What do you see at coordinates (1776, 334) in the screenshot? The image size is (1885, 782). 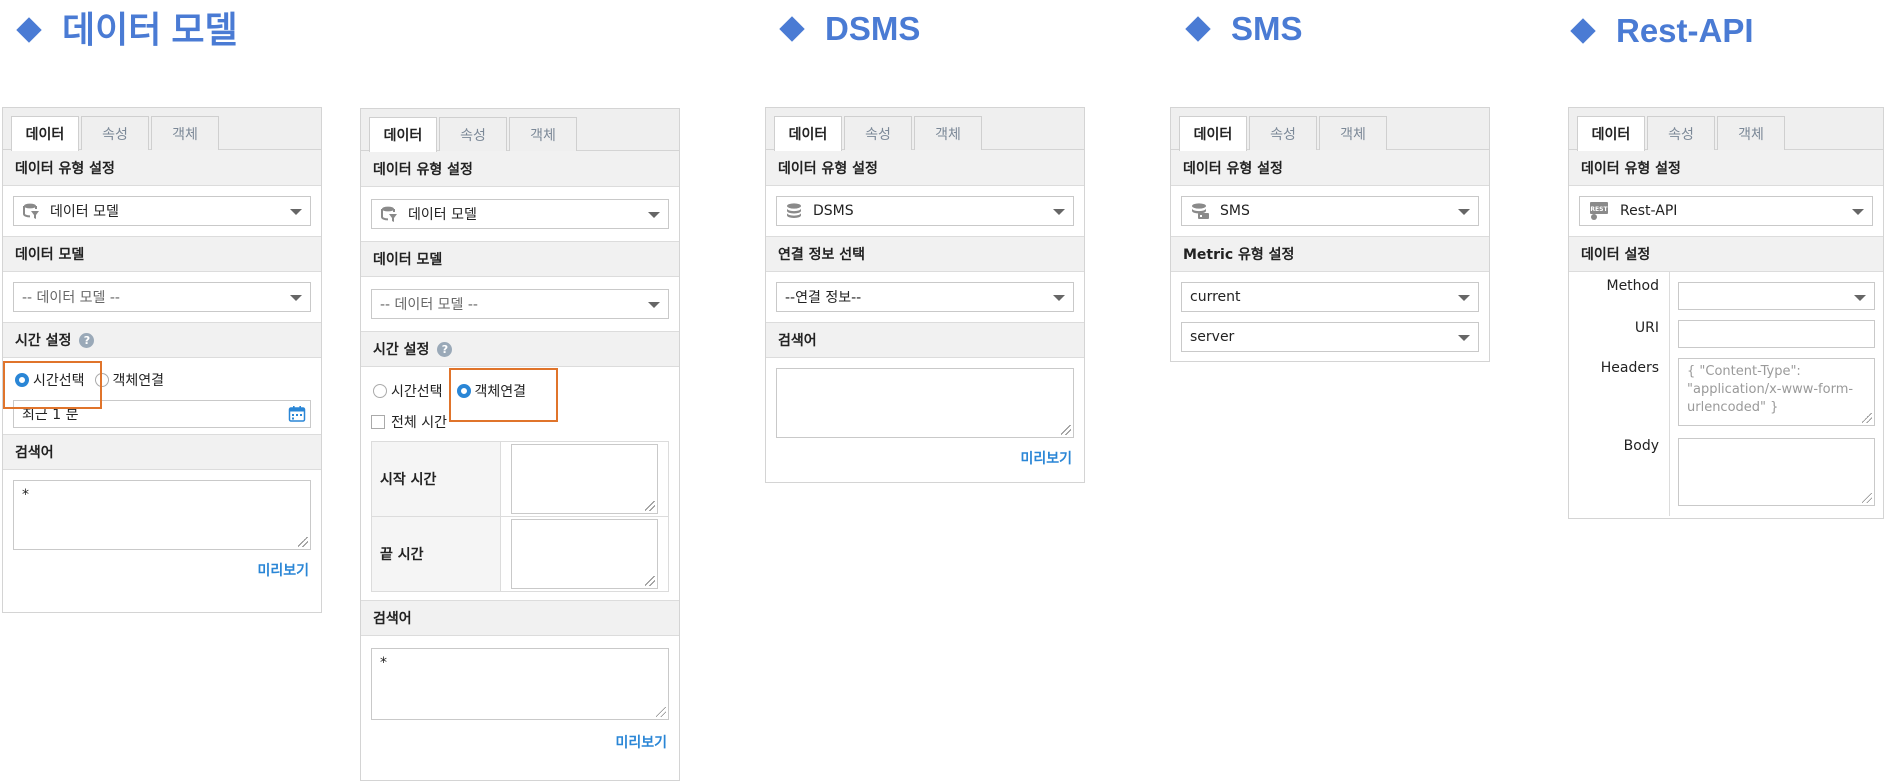 I see `uri-input` at bounding box center [1776, 334].